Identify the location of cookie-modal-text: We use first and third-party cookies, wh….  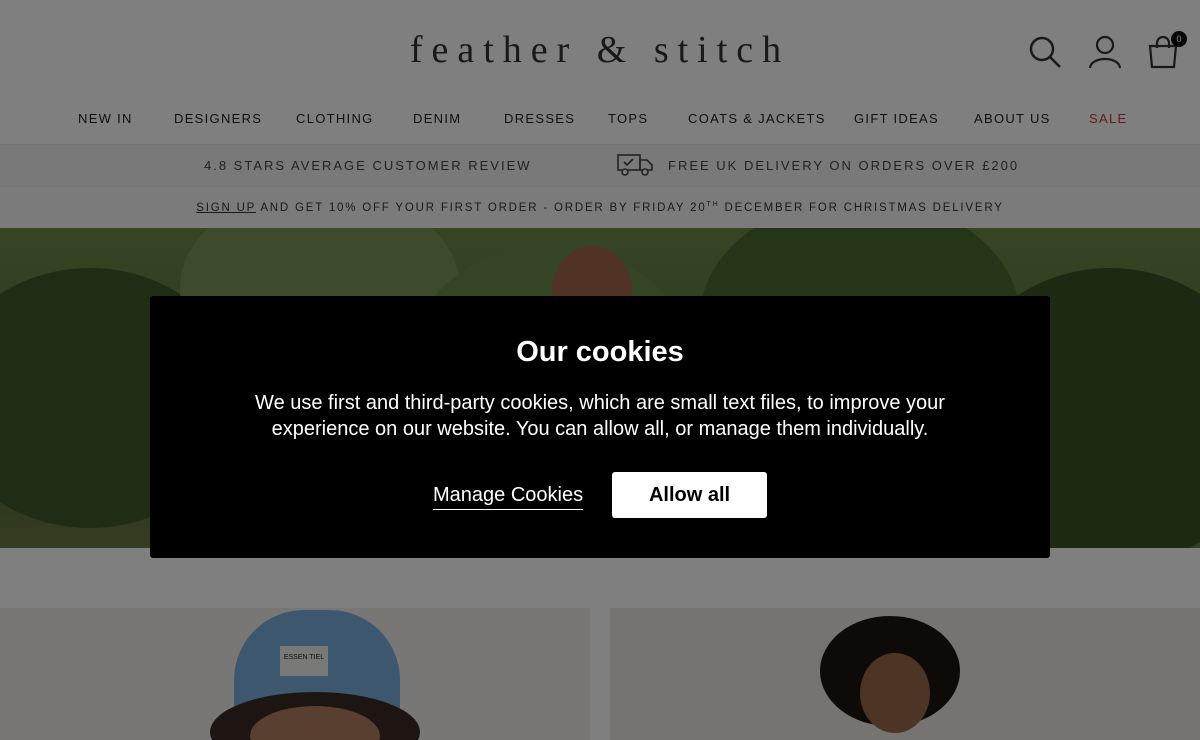
(600, 416).